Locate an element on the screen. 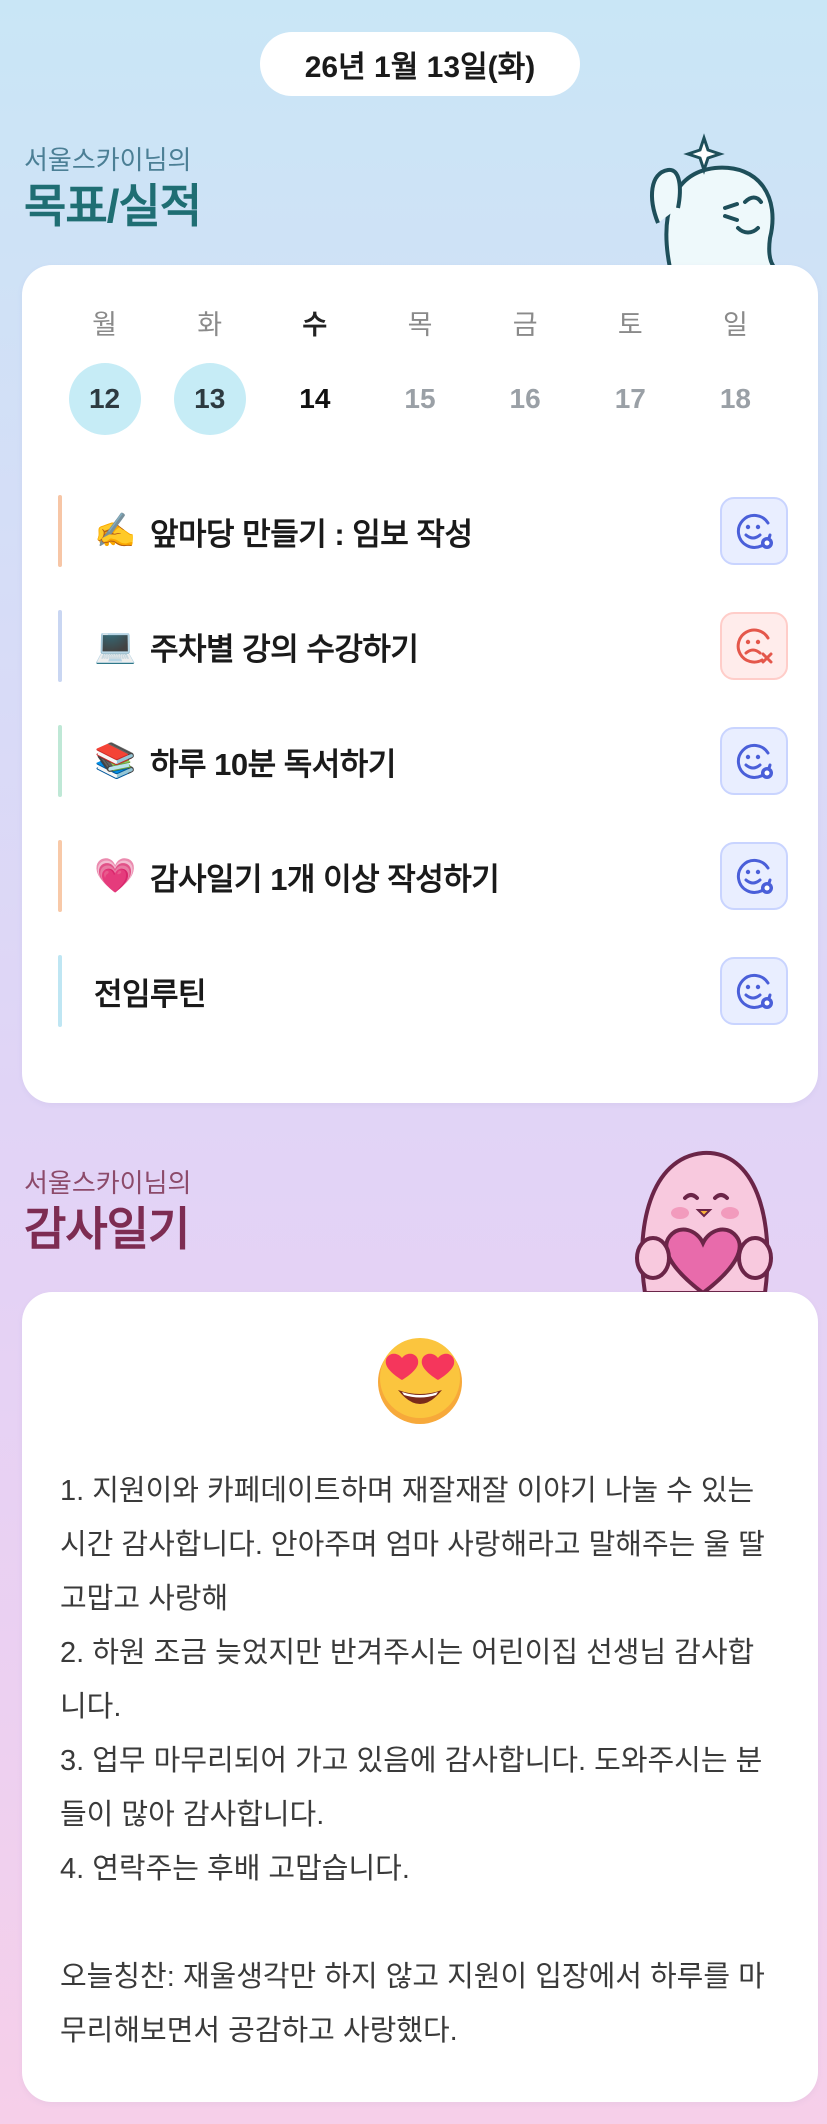  calendar-day: 목 15 is located at coordinates (419, 370).